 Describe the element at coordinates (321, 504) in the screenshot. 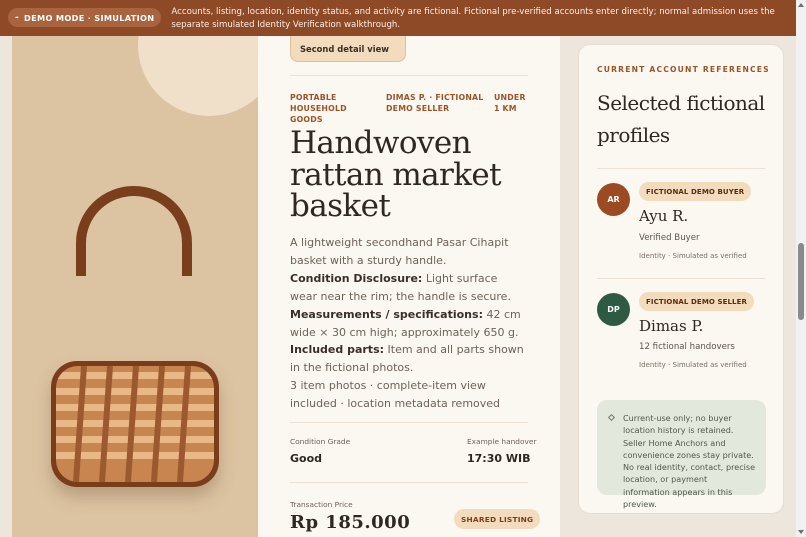

I see `transaction-price-label: Transaction Price` at that location.